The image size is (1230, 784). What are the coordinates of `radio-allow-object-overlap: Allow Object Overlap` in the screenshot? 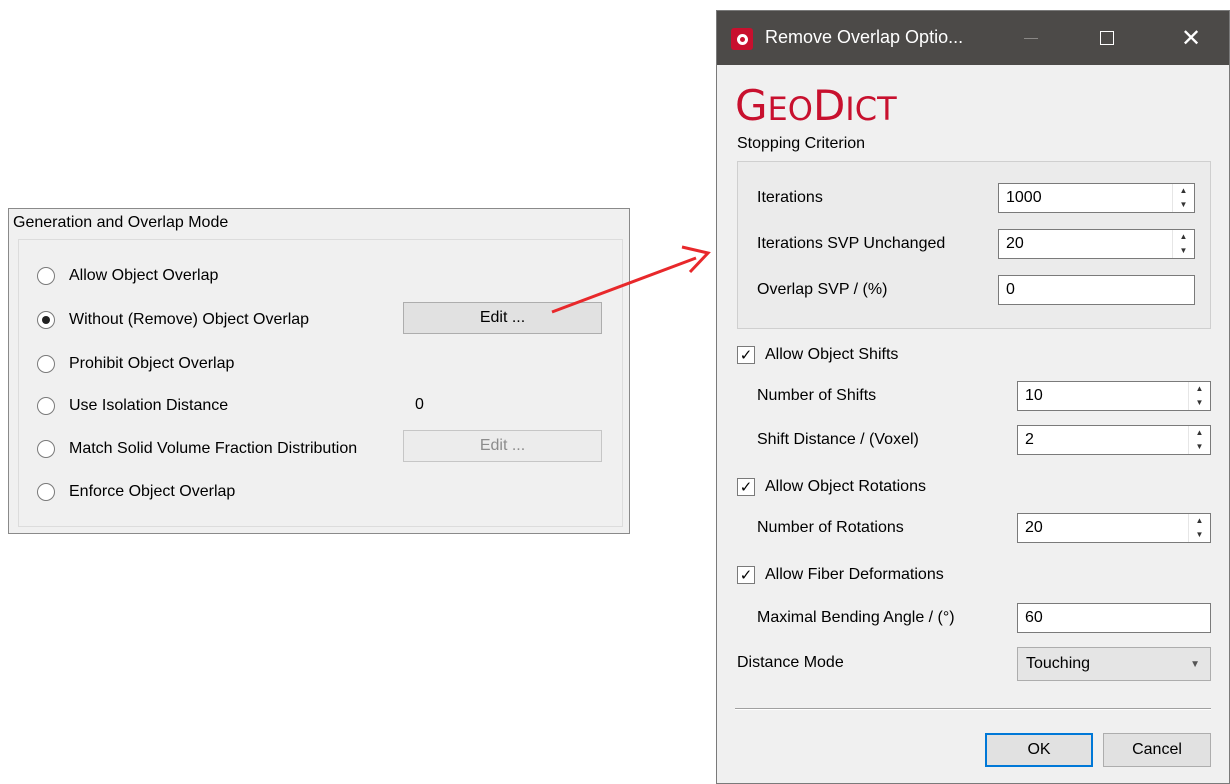 It's located at (127, 276).